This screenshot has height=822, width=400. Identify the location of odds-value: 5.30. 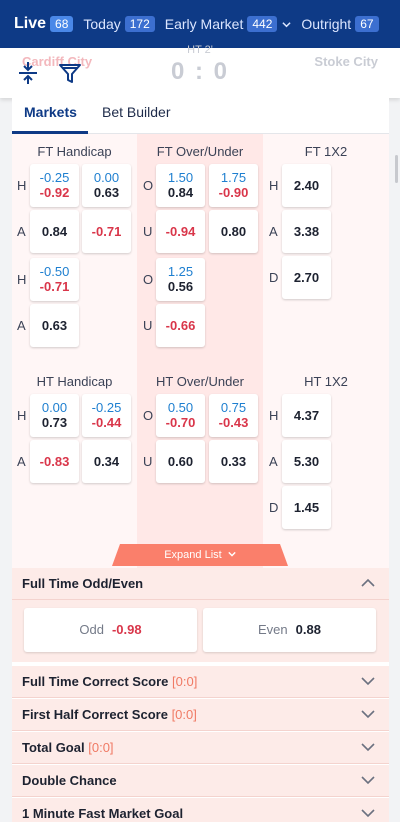
(306, 461).